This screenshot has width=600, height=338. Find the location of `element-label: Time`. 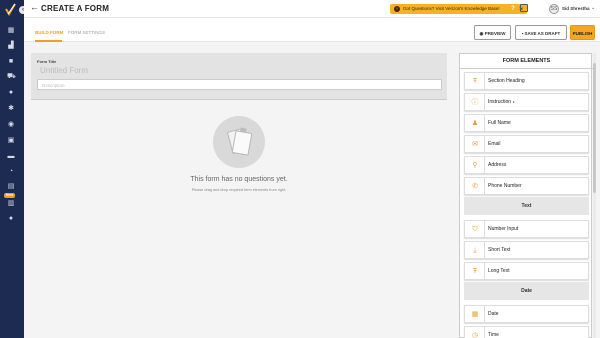

element-label: Time is located at coordinates (493, 335).